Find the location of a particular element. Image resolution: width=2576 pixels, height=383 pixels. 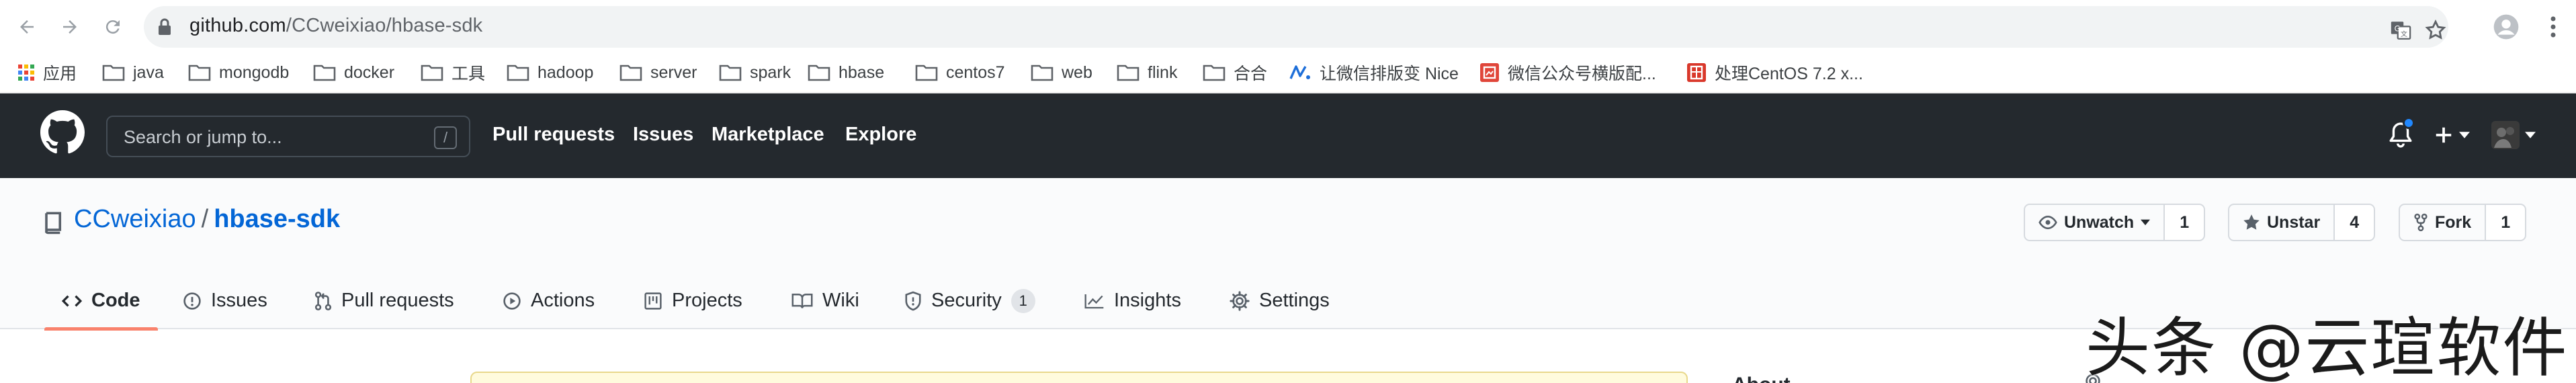

tab-settings: Settings is located at coordinates (1280, 300).